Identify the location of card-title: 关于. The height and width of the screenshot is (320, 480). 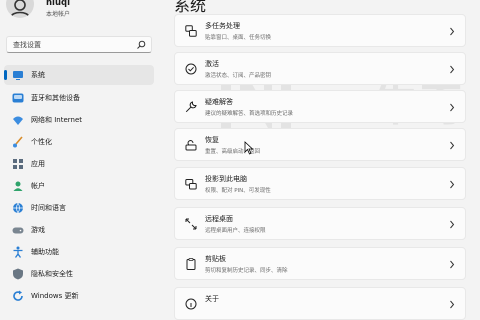
(212, 299).